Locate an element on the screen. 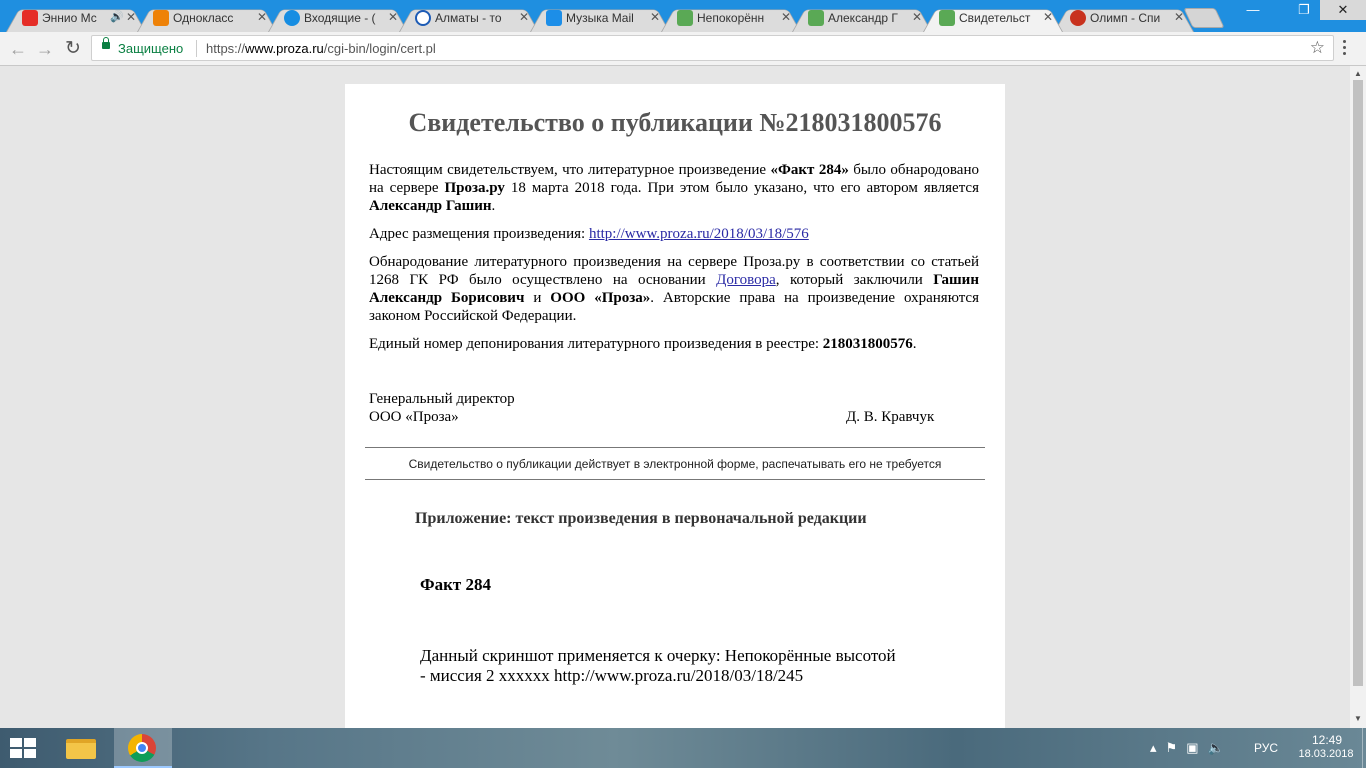 The image size is (1366, 768). work-title: Факт 284 is located at coordinates (455, 584).